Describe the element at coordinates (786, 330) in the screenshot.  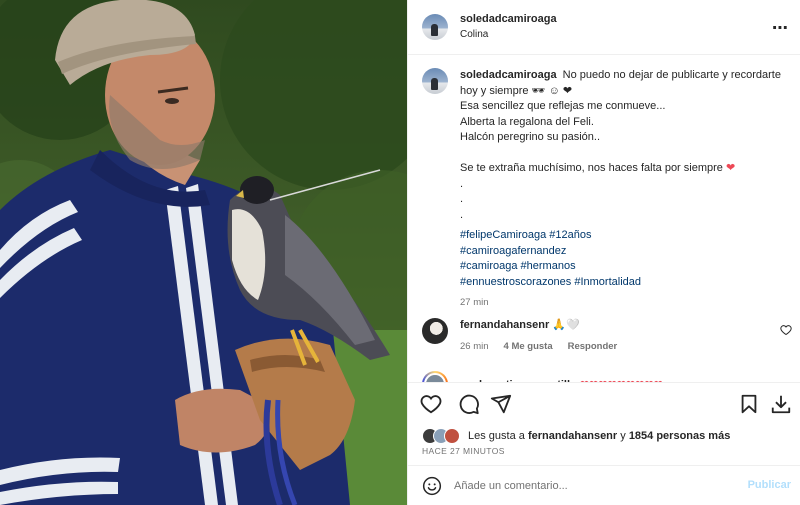
I see `comment-heart-icon` at that location.